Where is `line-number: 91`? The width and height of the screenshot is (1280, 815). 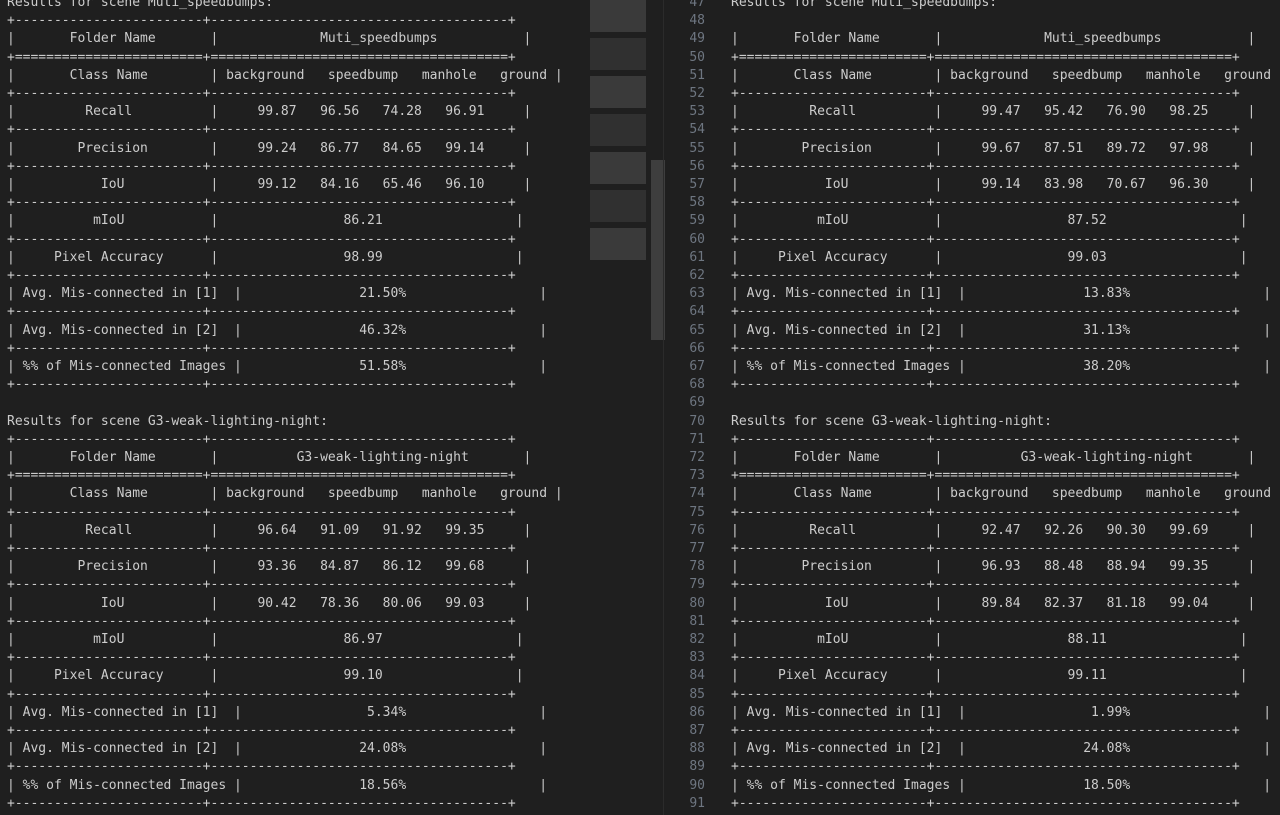 line-number: 91 is located at coordinates (697, 803).